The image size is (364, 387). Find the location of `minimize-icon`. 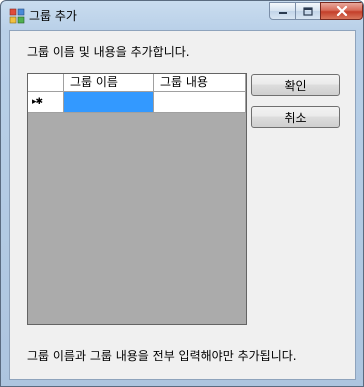

minimize-icon is located at coordinates (282, 13).